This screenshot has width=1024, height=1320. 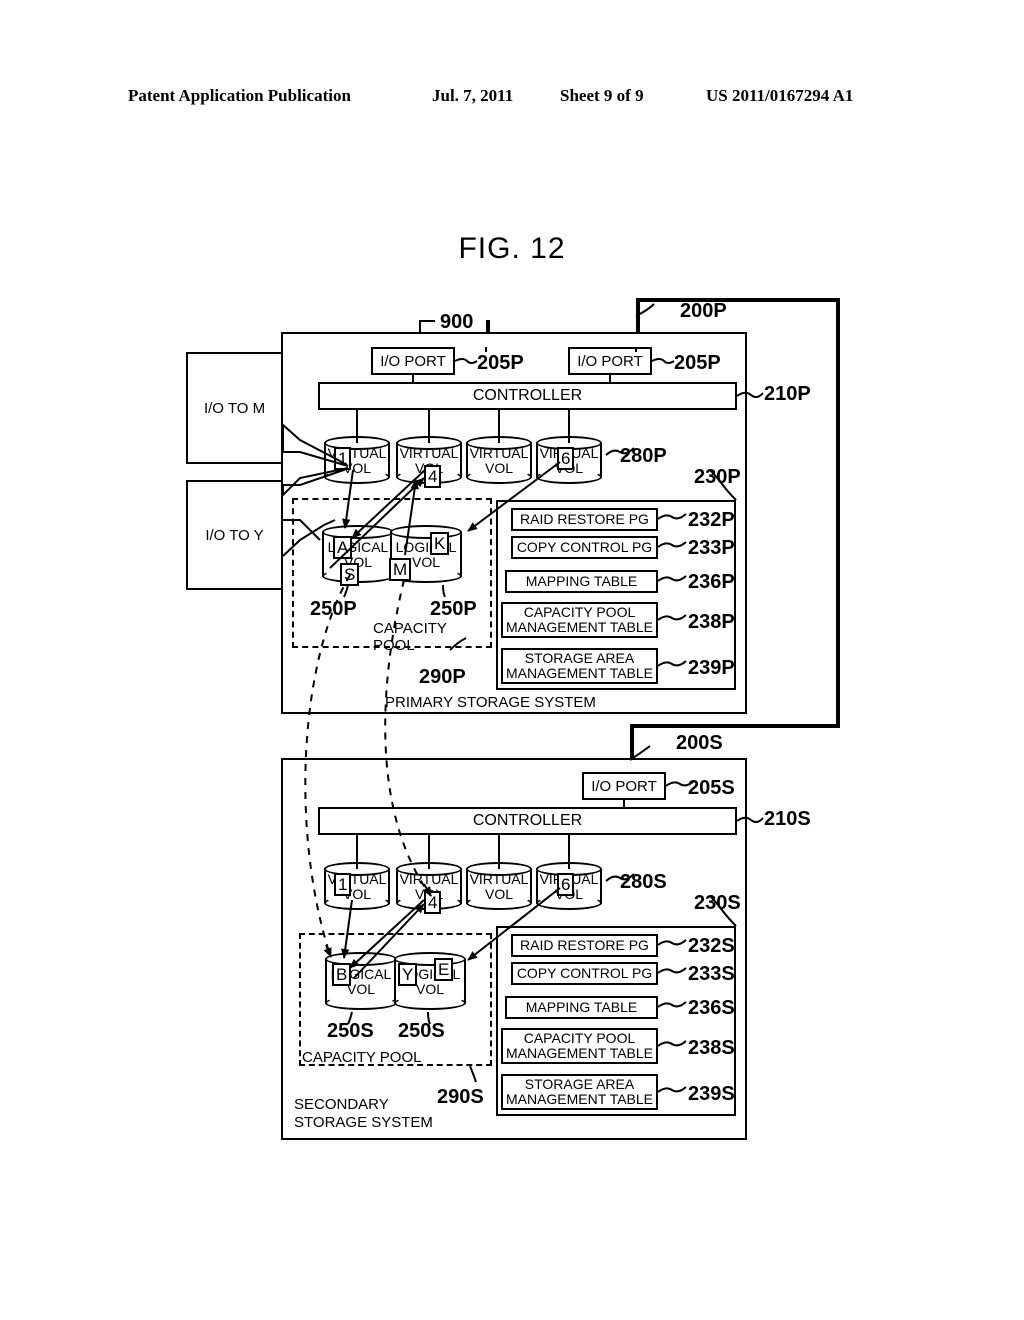 I want to click on primary-virtual-vol-3-label: VIRTUAL VOL, so click(x=499, y=461).